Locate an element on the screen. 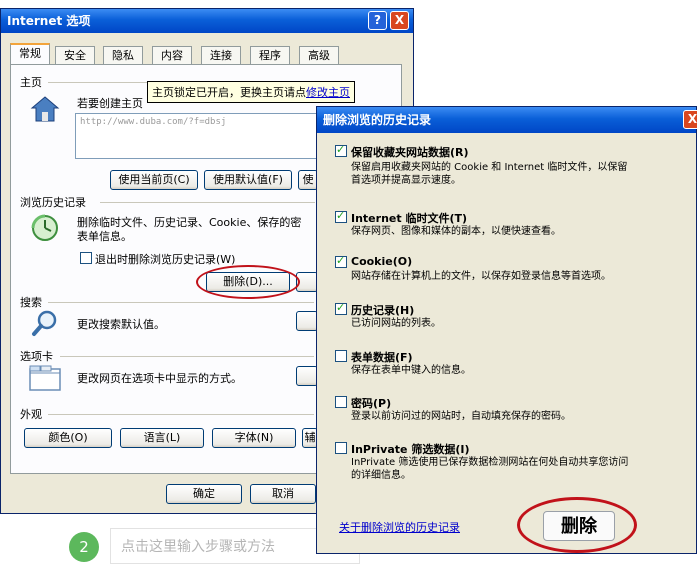 This screenshot has height=565, width=697. search-settings-button is located at coordinates (307, 321).